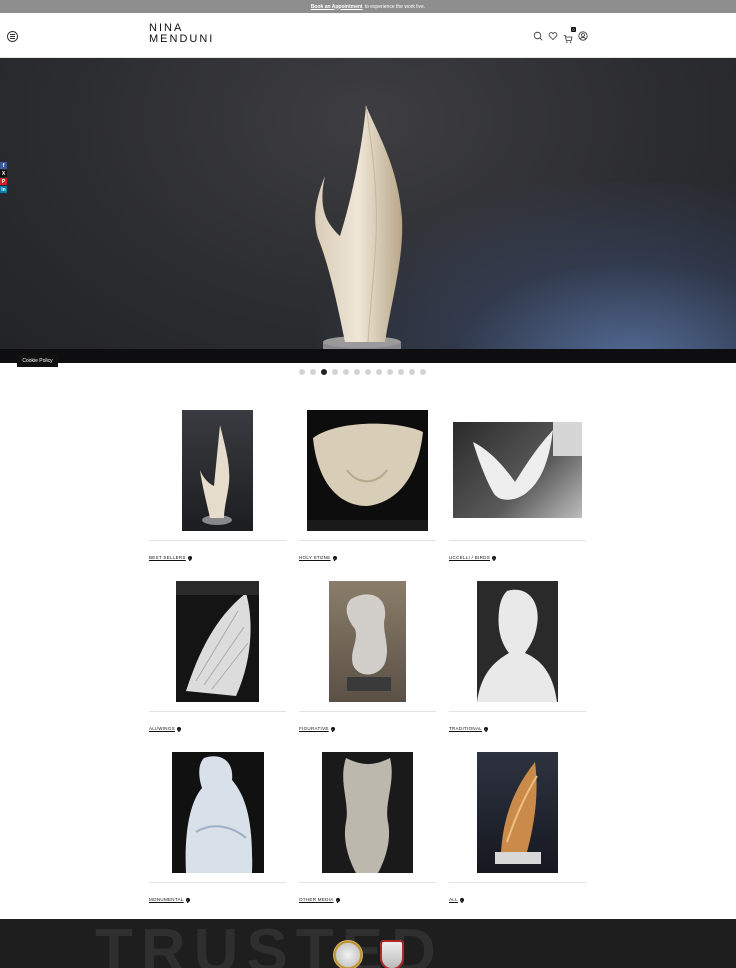 Image resolution: width=736 pixels, height=968 pixels. I want to click on category-card-ali-wings: ALI/WINGS ›, so click(217, 656).